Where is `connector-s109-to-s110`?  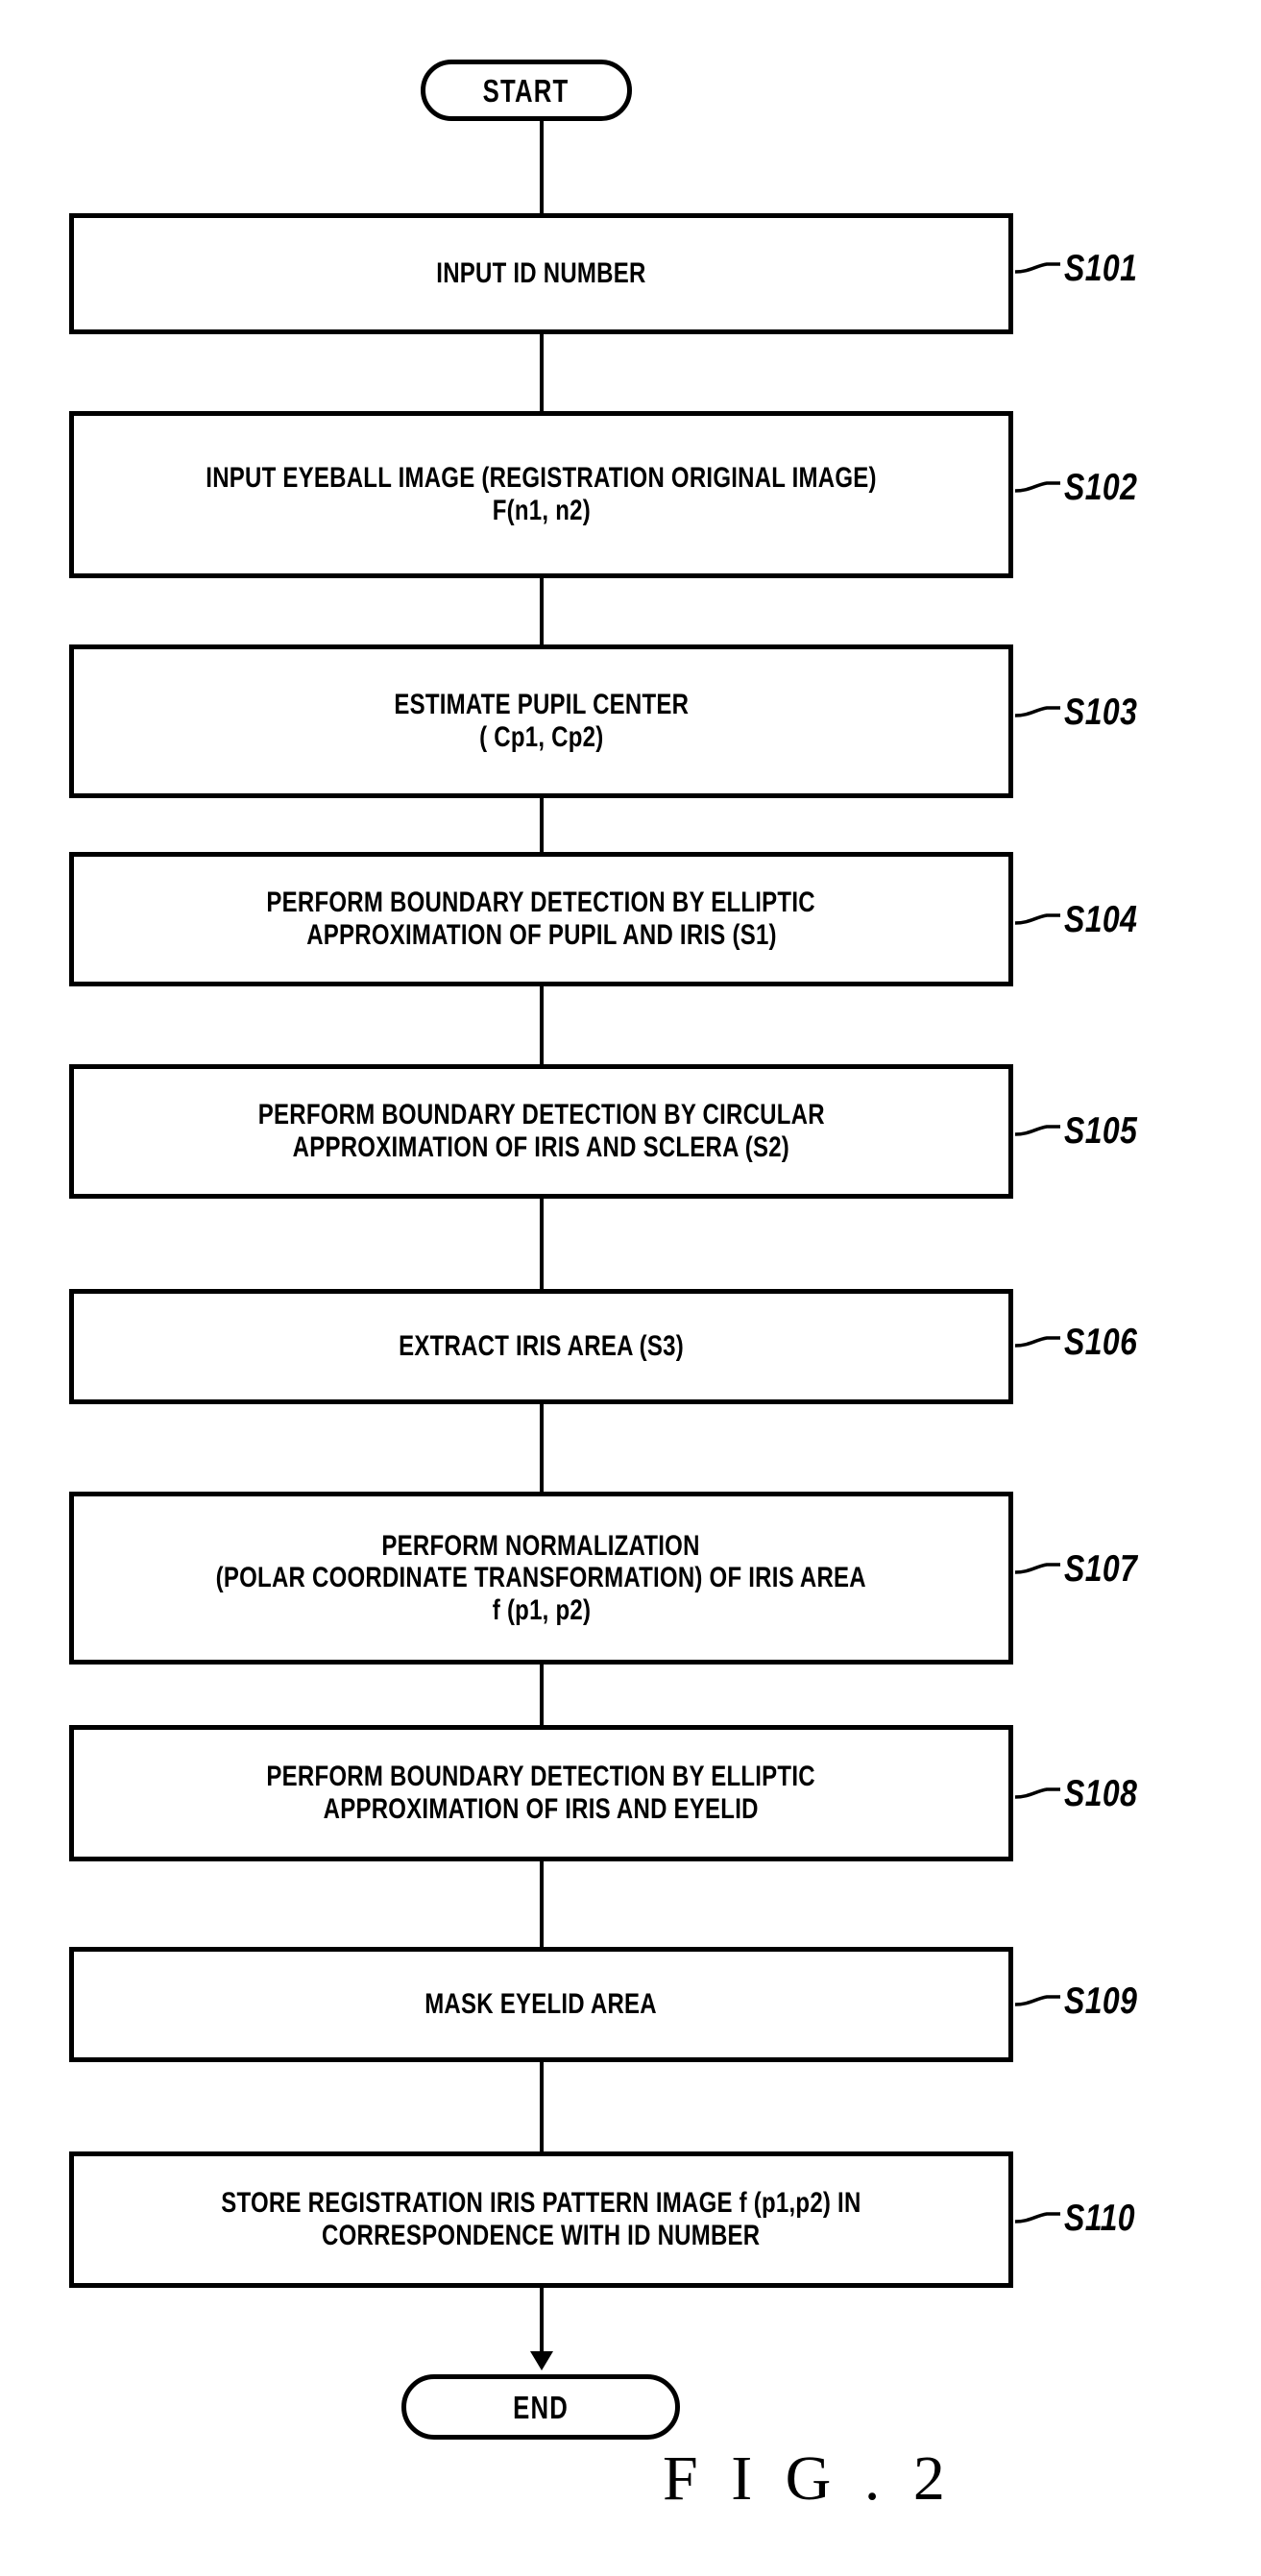 connector-s109-to-s110 is located at coordinates (542, 2106).